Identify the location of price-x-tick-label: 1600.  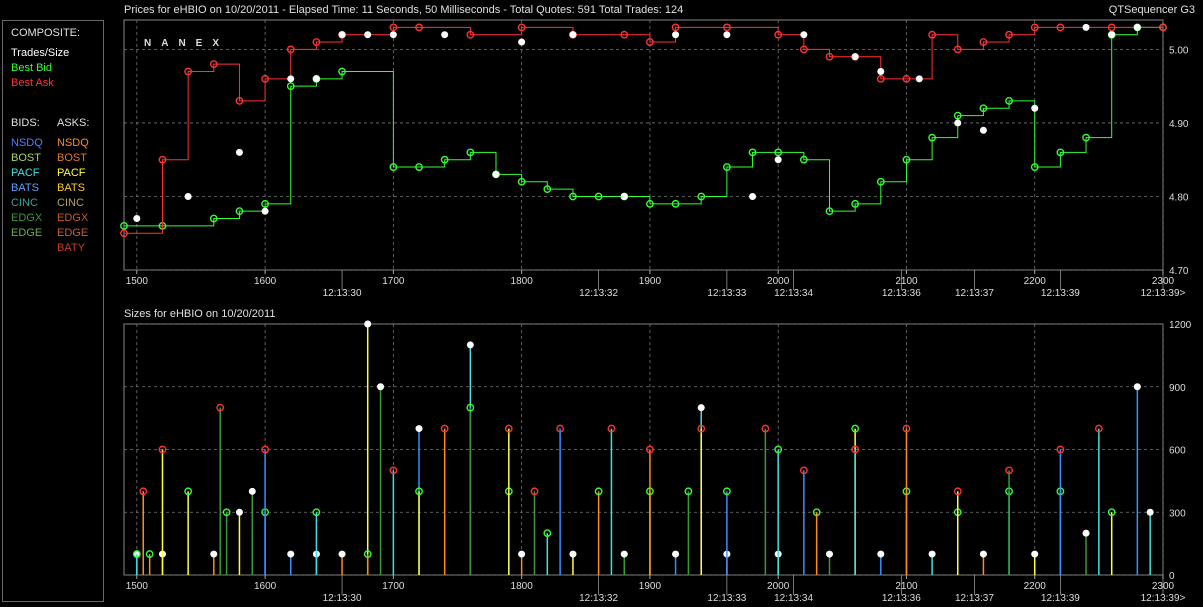
(265, 281).